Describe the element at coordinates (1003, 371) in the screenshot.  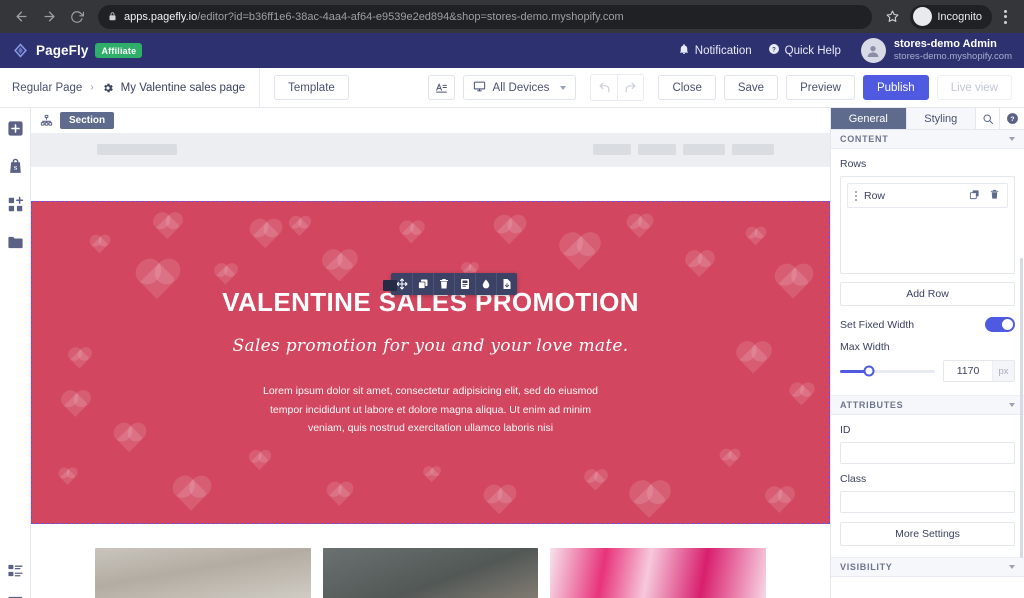
I see `max-width-unit: px` at that location.